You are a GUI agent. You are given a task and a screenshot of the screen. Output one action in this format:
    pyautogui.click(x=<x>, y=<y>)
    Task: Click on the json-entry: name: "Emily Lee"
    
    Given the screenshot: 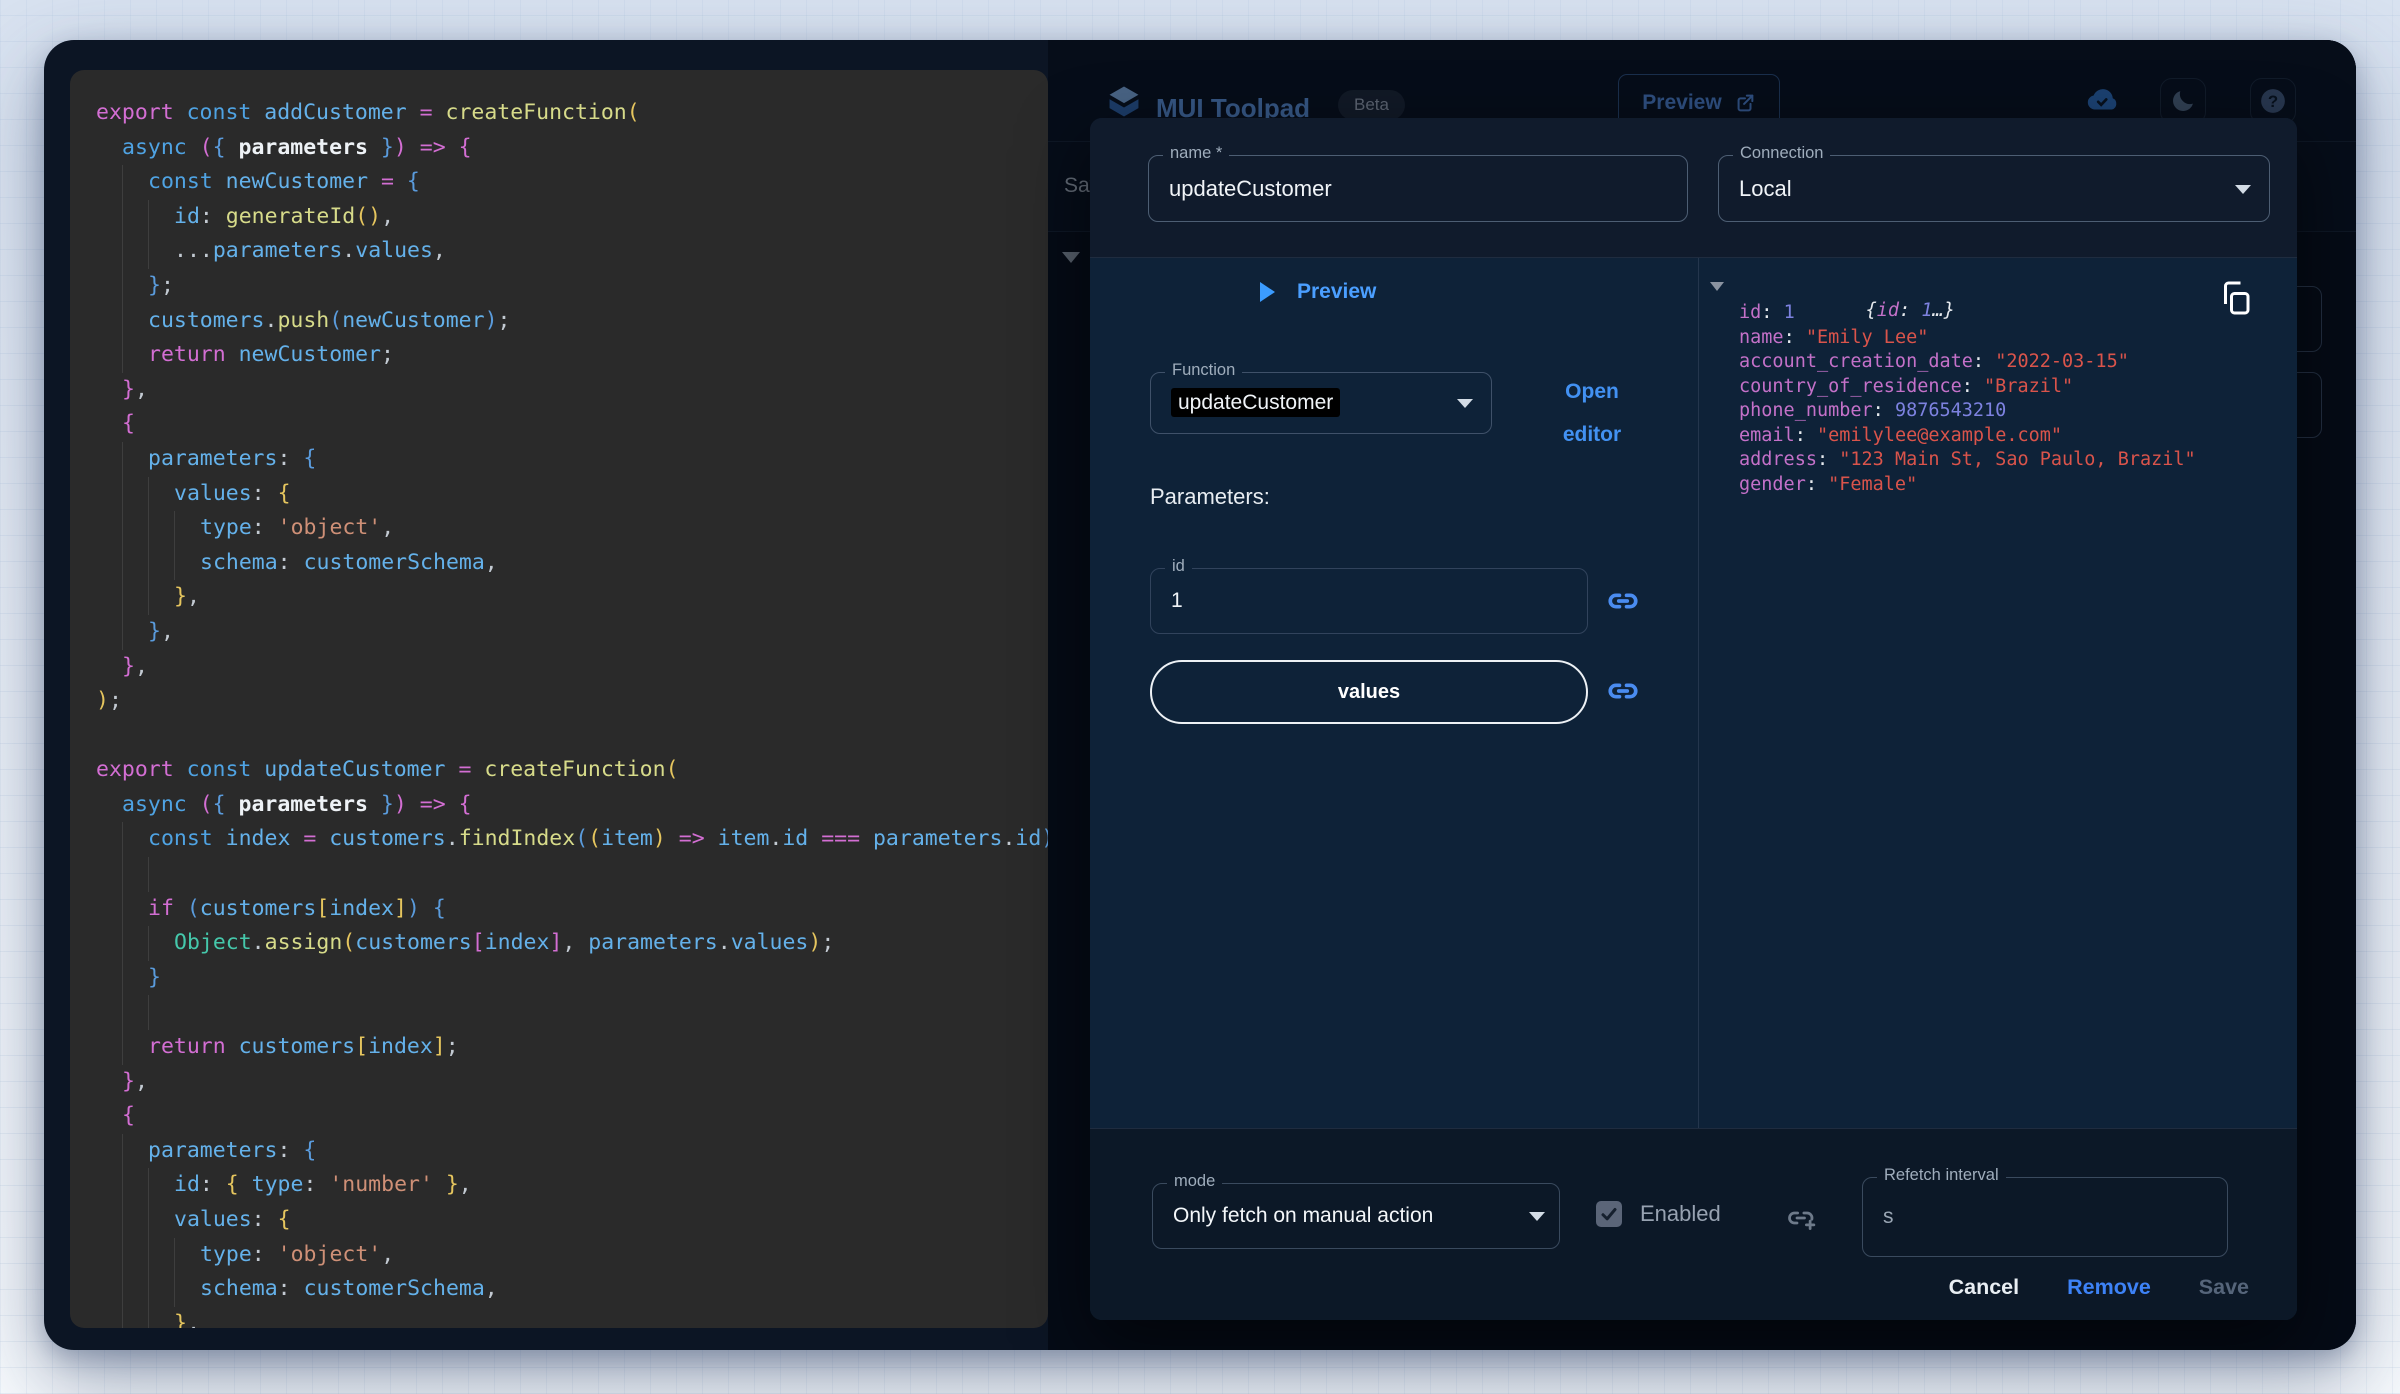 What is the action you would take?
    pyautogui.click(x=1834, y=337)
    